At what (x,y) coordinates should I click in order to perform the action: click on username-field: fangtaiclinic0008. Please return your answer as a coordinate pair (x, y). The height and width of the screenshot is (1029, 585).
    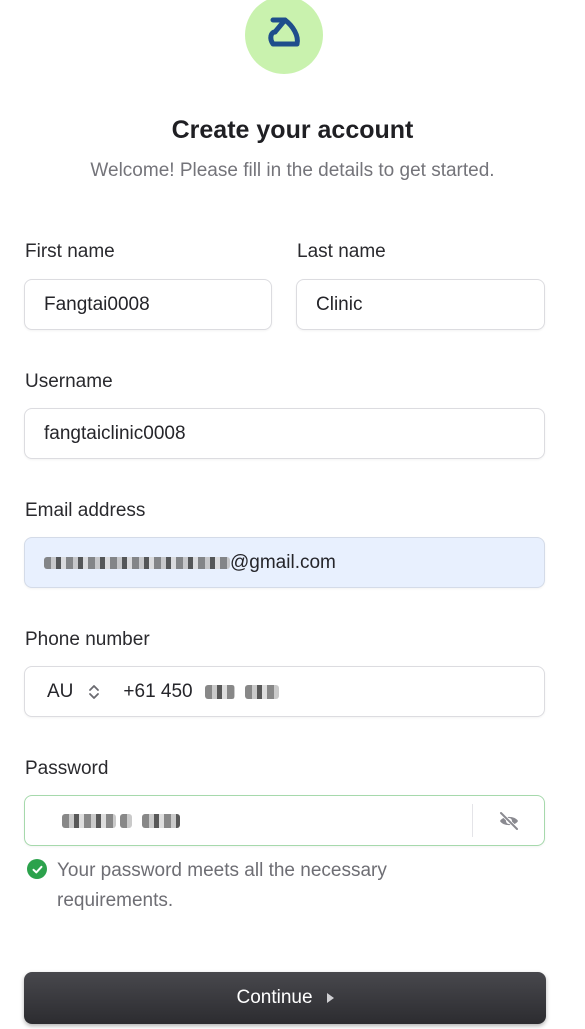
    Looking at the image, I should click on (284, 433).